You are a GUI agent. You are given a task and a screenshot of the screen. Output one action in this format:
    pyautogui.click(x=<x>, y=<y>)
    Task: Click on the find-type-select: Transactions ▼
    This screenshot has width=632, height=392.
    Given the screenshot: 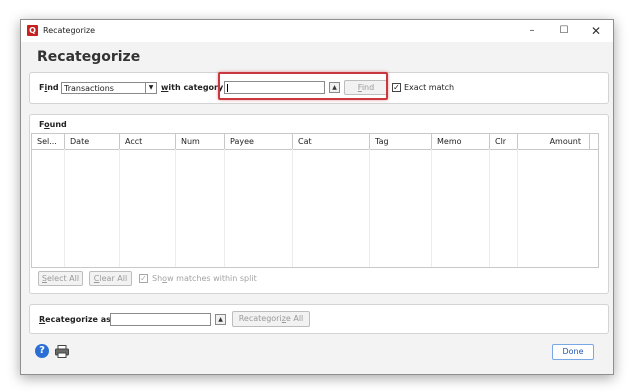 What is the action you would take?
    pyautogui.click(x=109, y=88)
    